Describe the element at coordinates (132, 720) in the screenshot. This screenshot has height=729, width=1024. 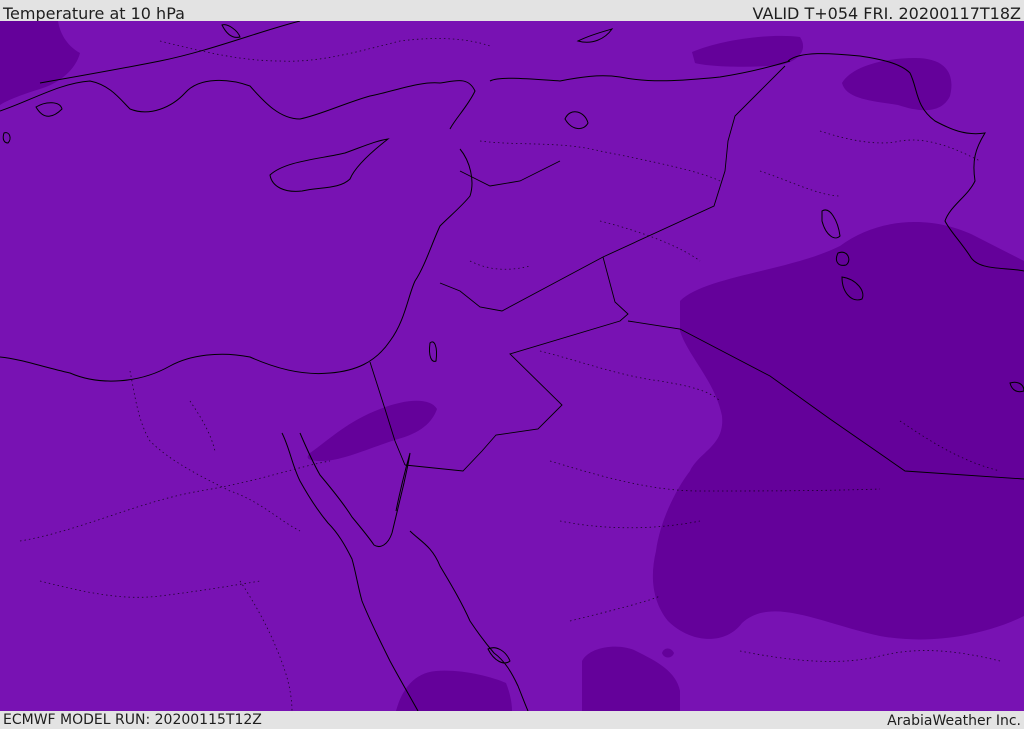
I see `model-run-label: ECMWF MODEL RUN: 20200115T12Z` at that location.